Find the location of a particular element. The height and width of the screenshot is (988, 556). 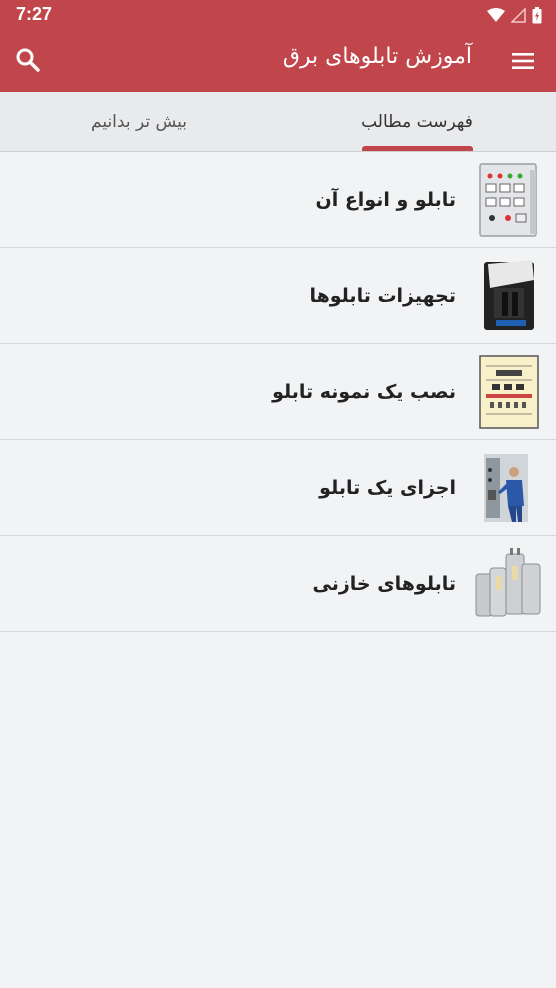

signal-icon is located at coordinates (518, 15).